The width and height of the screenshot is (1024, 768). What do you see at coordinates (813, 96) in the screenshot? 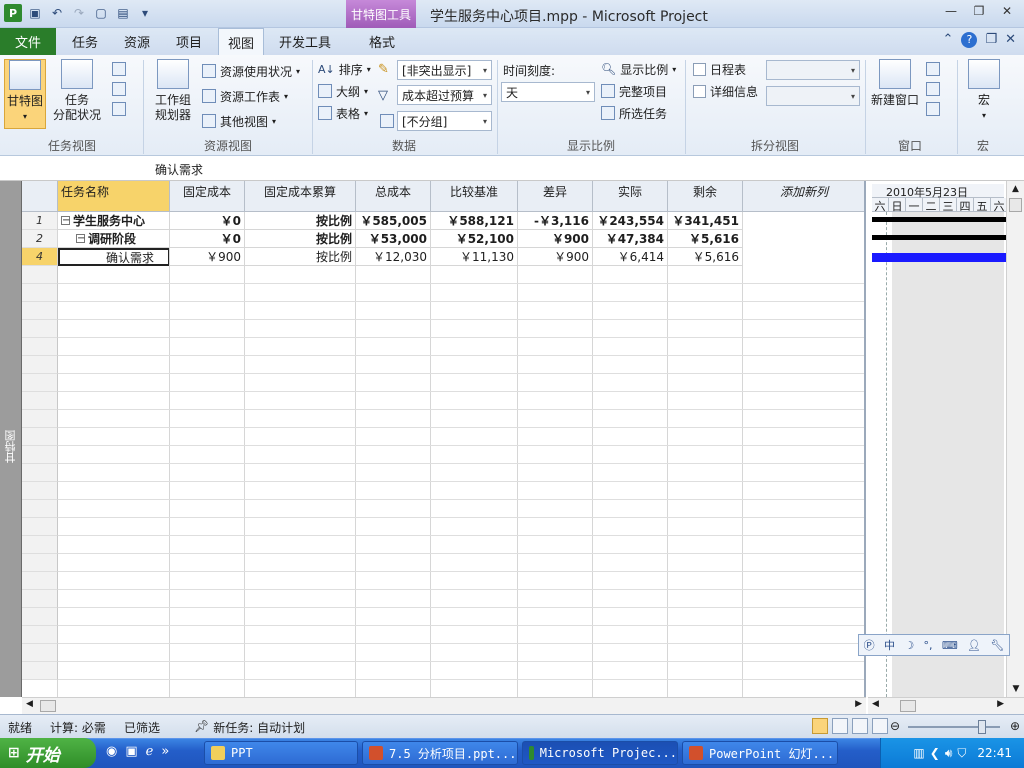
I see `details-view-combo: ▾` at bounding box center [813, 96].